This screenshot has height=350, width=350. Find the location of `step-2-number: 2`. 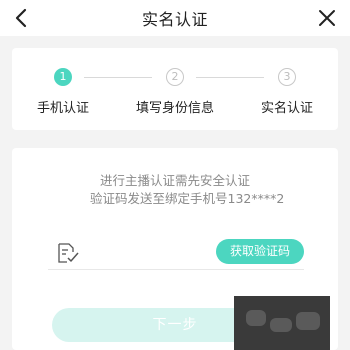

step-2-number: 2 is located at coordinates (175, 77).